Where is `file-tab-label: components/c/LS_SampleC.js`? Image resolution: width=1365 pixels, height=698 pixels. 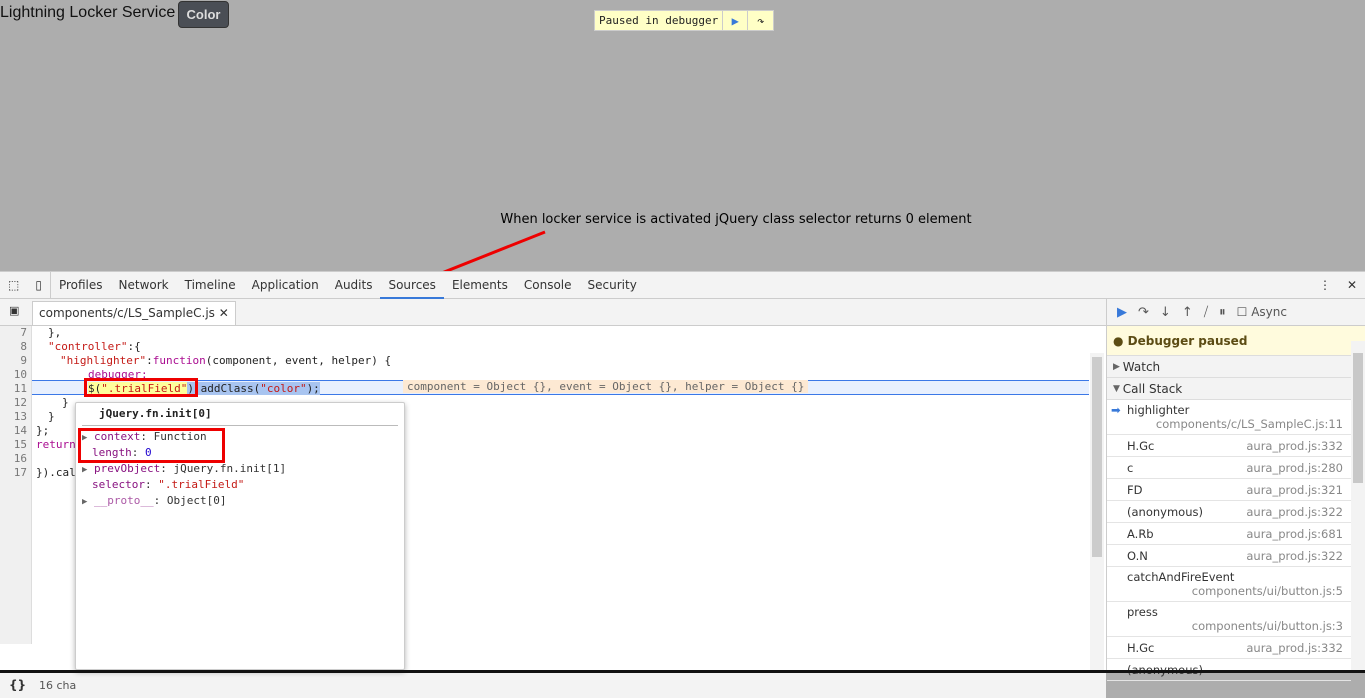 file-tab-label: components/c/LS_SampleC.js is located at coordinates (127, 313).